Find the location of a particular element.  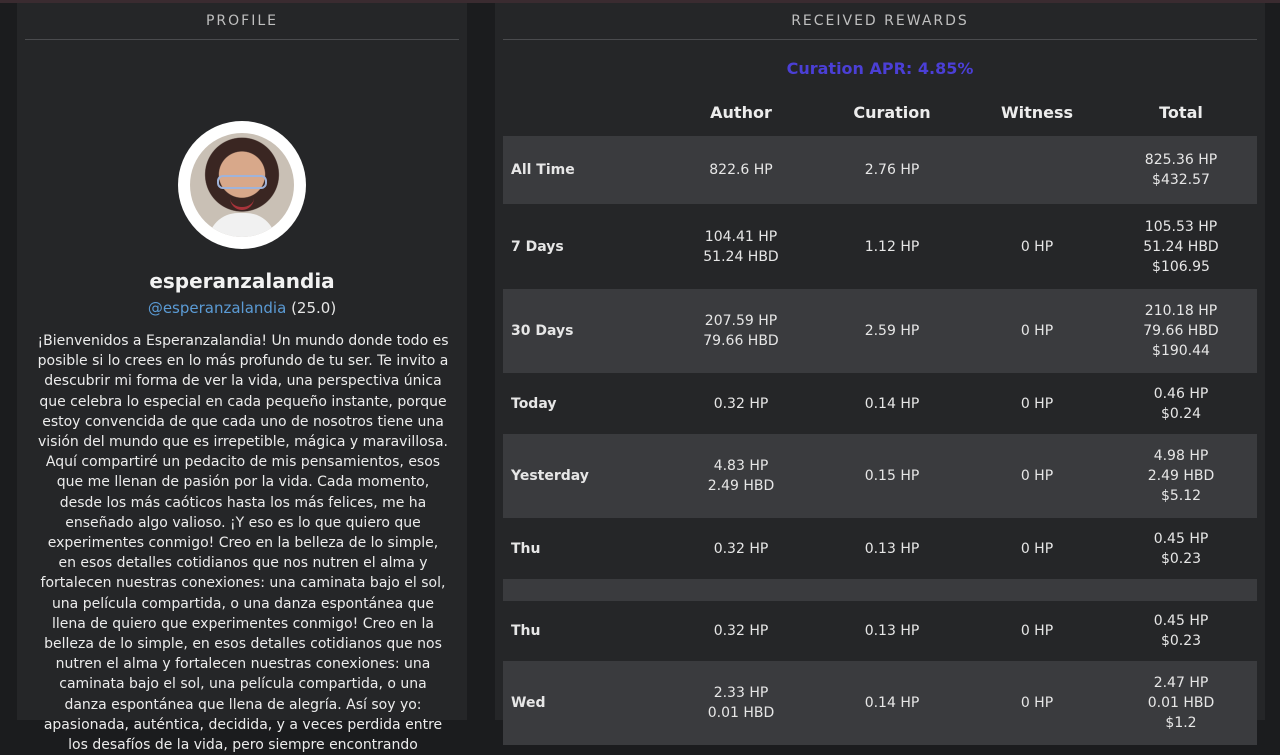

total-value: 105.53 HP51.24 HBD$106.95 is located at coordinates (1181, 247).